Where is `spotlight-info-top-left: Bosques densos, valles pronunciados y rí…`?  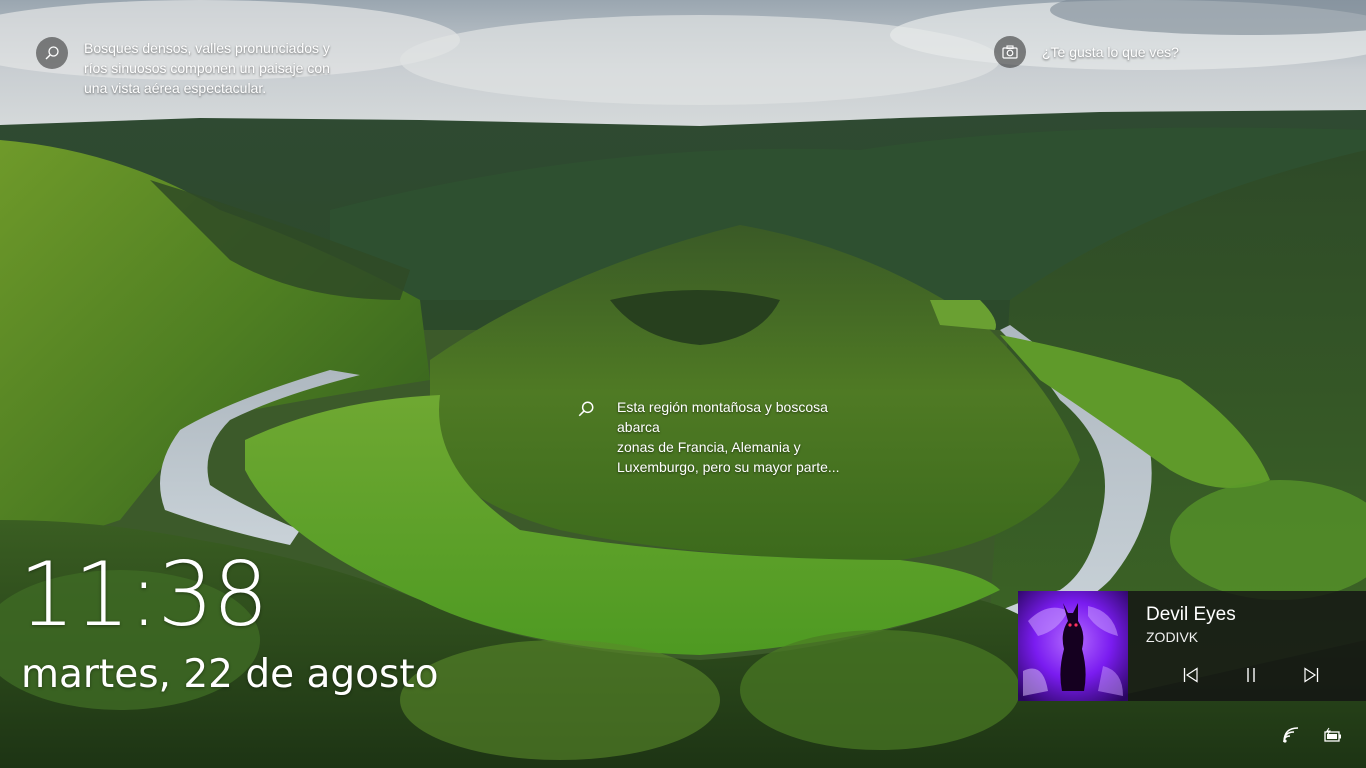
spotlight-info-top-left: Bosques densos, valles pronunciados y rí… is located at coordinates (201, 67).